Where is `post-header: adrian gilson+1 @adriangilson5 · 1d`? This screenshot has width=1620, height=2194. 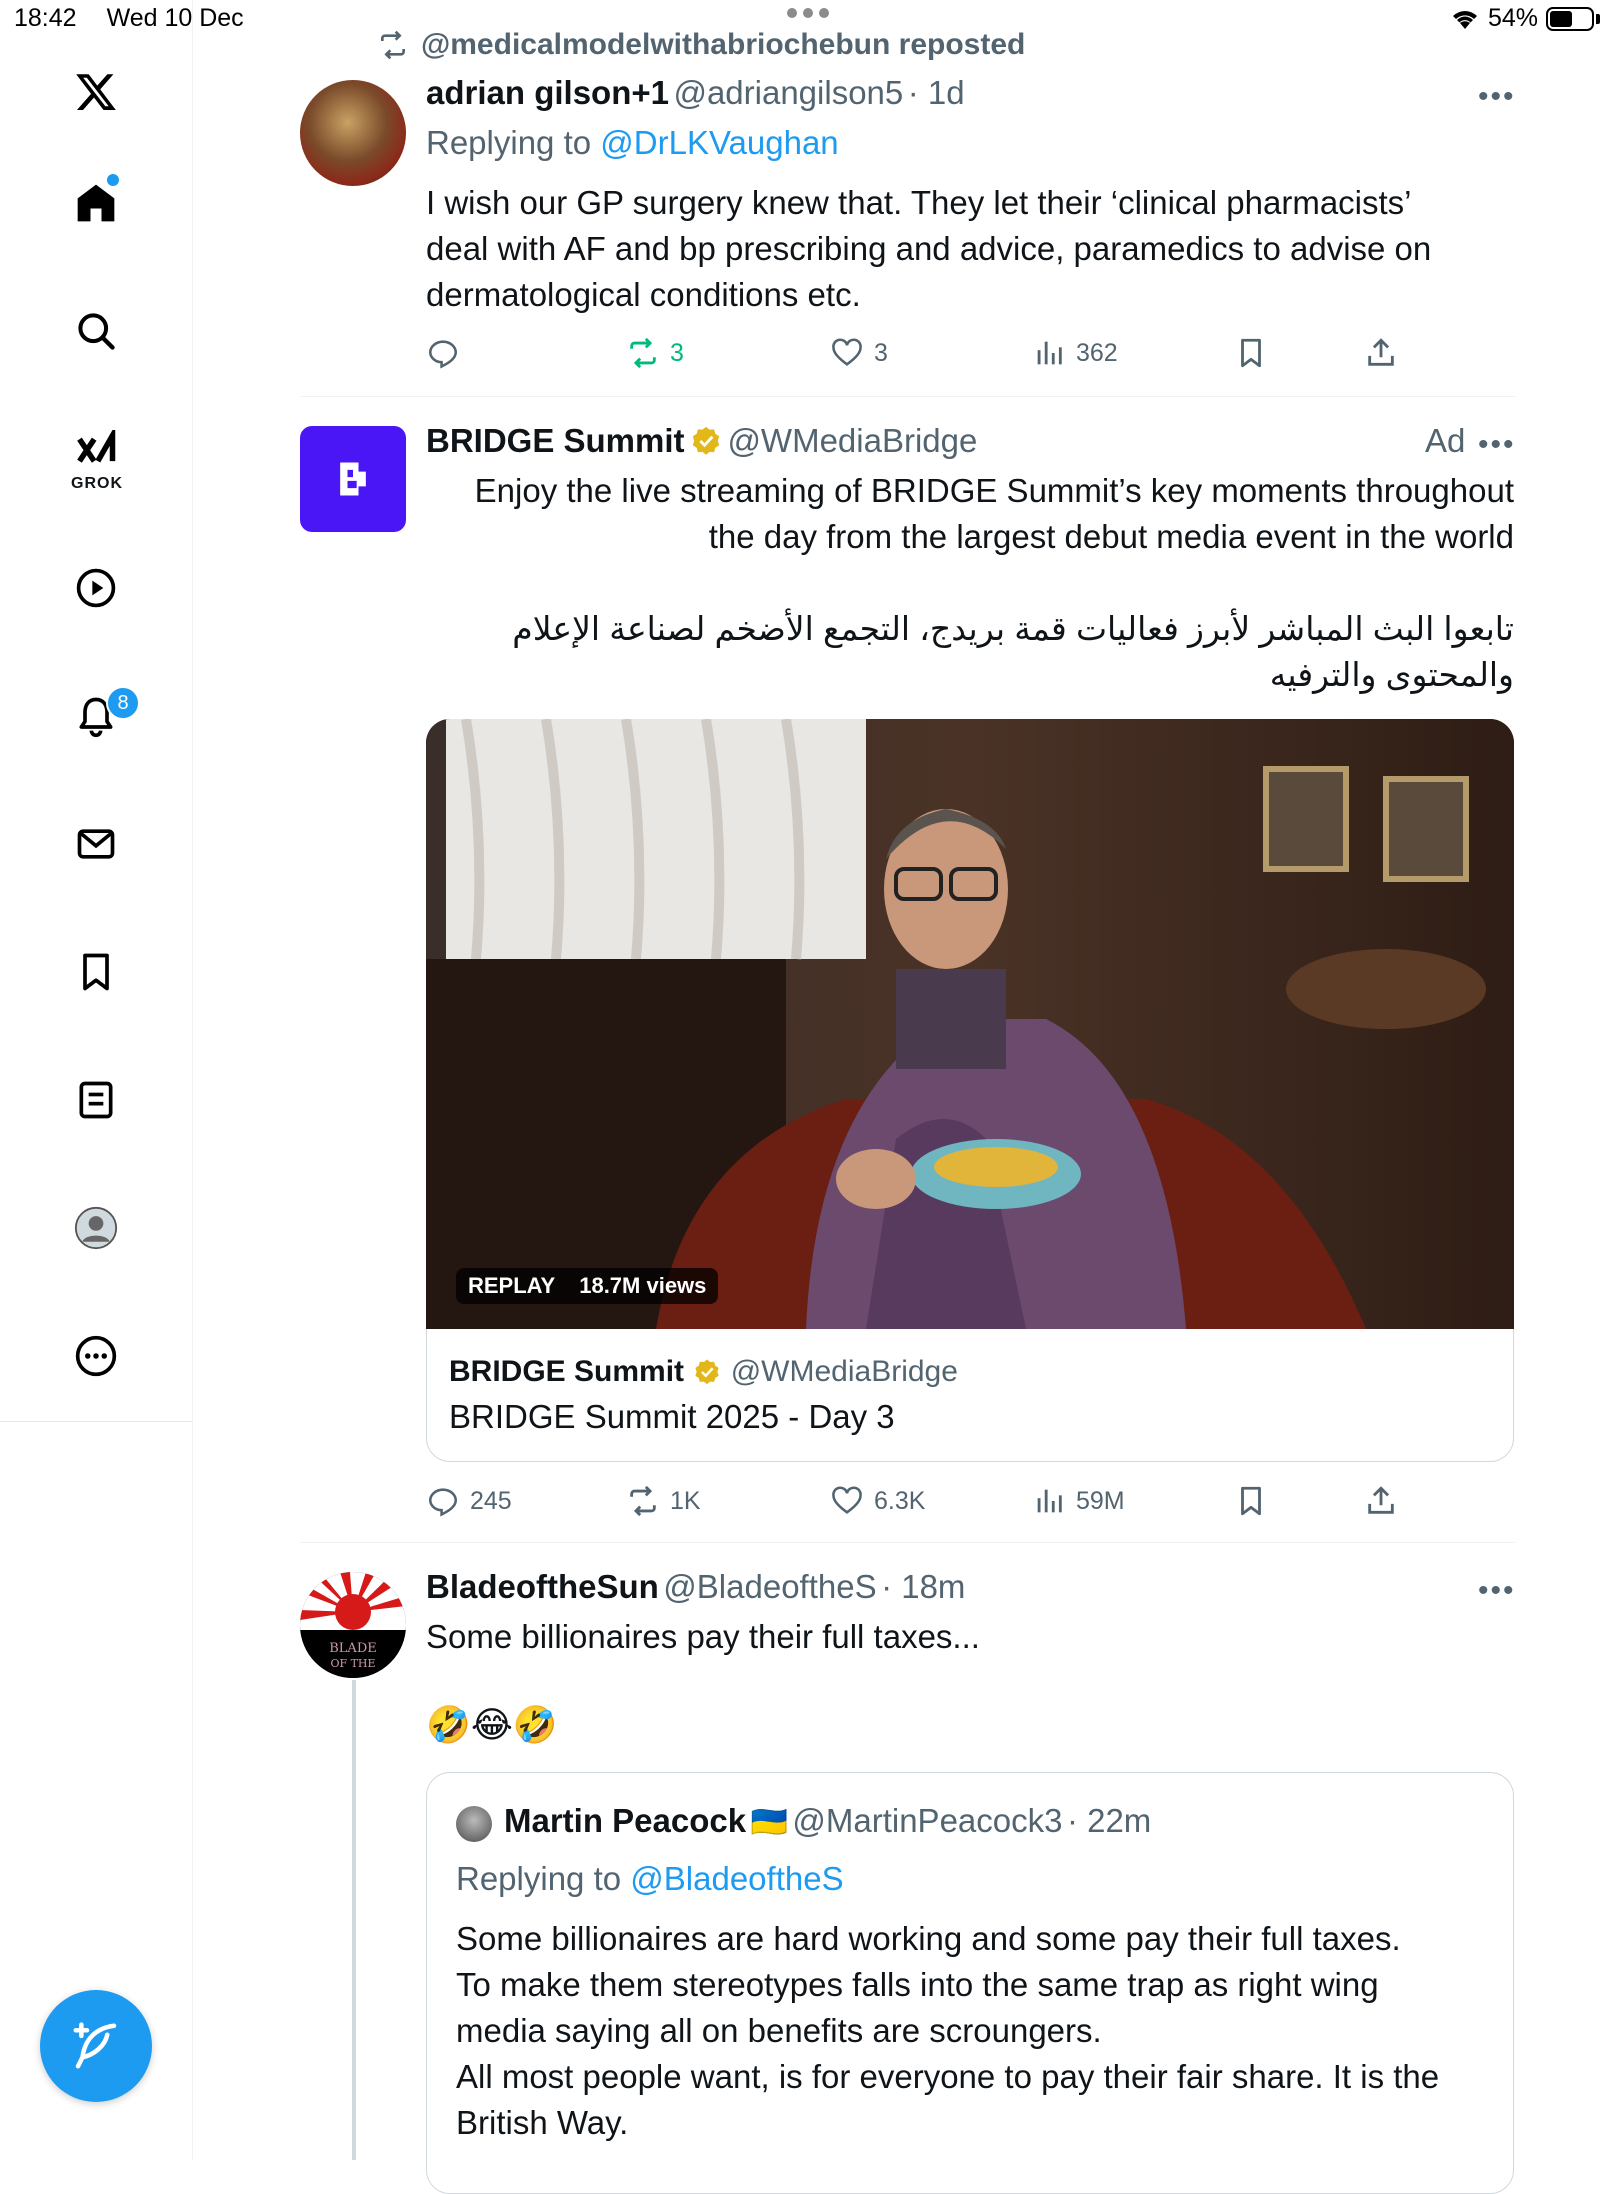 post-header: adrian gilson+1 @adriangilson5 · 1d is located at coordinates (695, 93).